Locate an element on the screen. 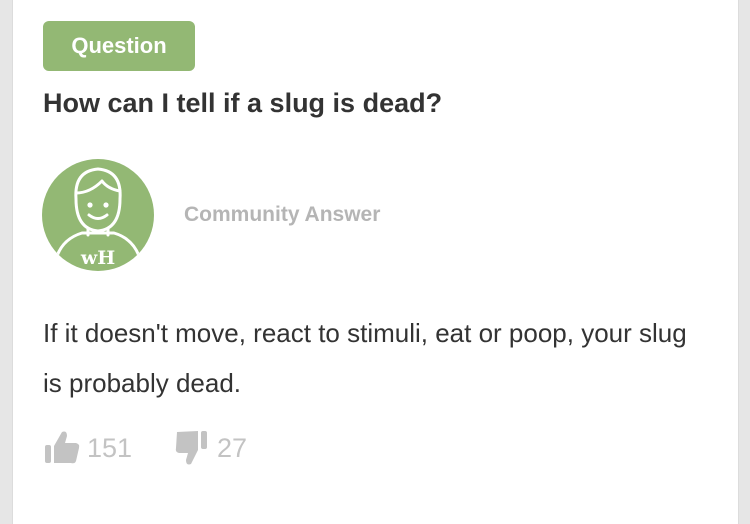  helpful-vote-button: 151 is located at coordinates (87, 448).